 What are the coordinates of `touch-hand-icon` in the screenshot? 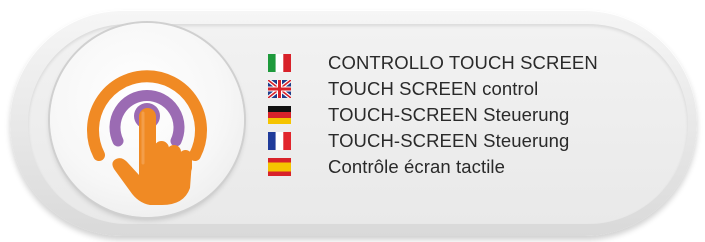 It's located at (147, 137).